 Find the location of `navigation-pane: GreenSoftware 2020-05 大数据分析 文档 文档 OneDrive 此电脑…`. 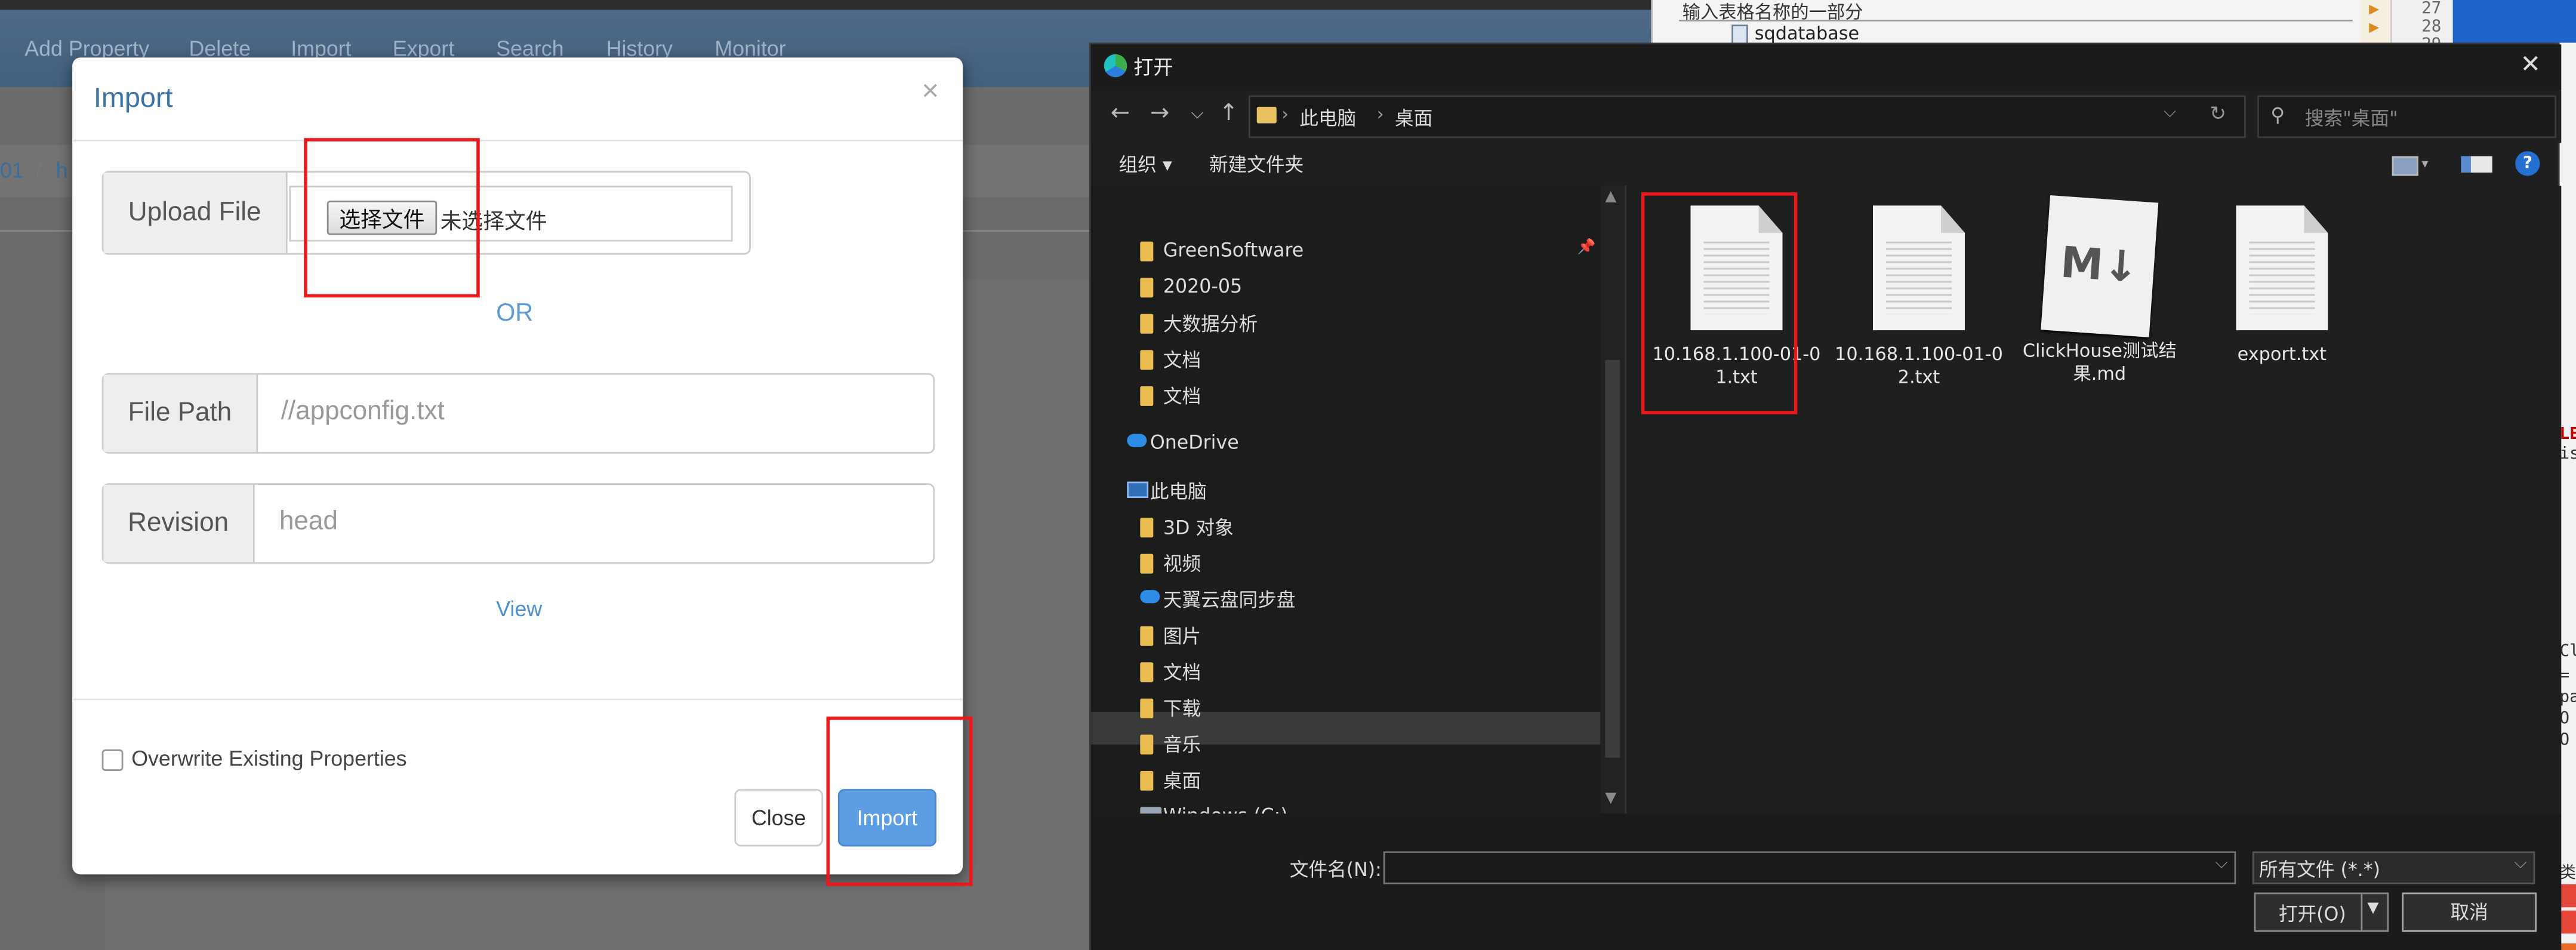

navigation-pane: GreenSoftware 2020-05 大数据分析 文档 文档 OneDrive 此电脑… is located at coordinates (1357, 500).